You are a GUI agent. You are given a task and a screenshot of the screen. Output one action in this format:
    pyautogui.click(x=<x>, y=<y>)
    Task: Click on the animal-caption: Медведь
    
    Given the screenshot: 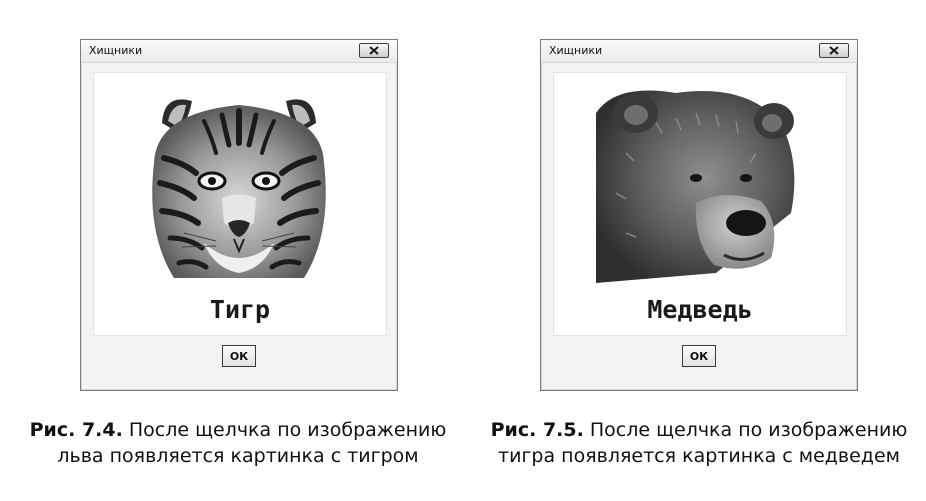 What is the action you would take?
    pyautogui.click(x=700, y=309)
    